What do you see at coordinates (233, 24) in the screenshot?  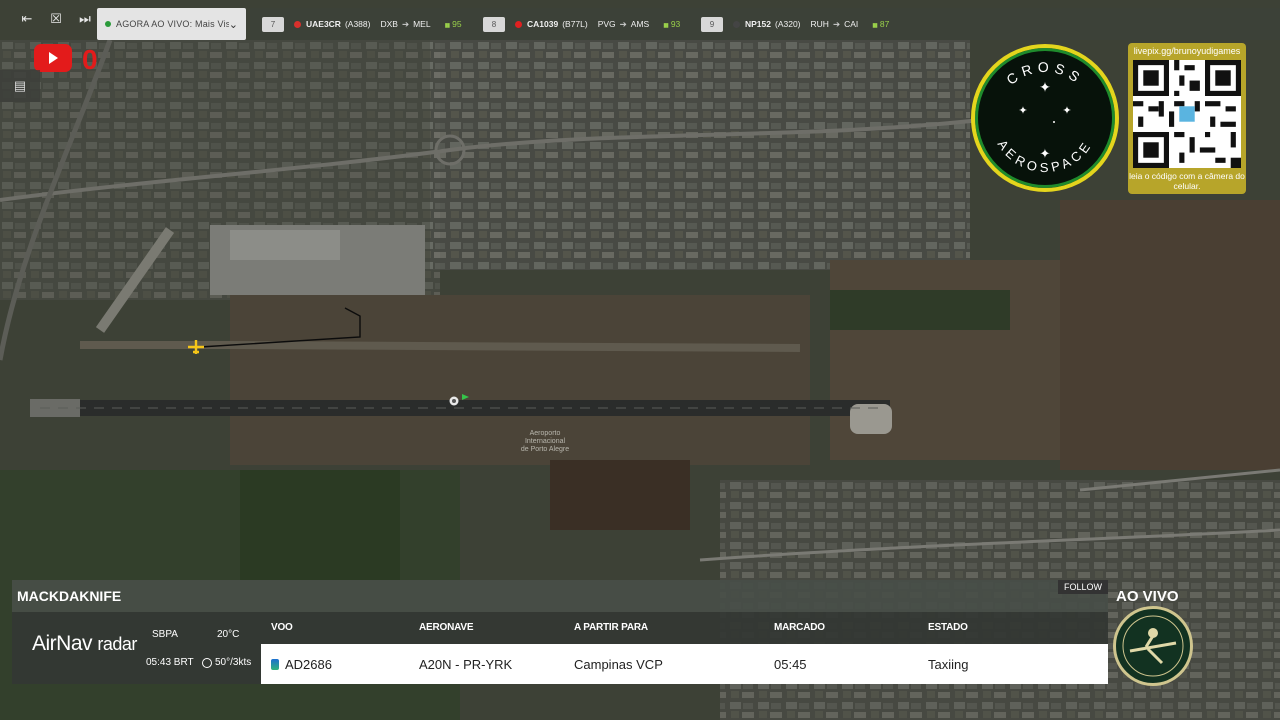 I see `chevron-down-icon: ⌄` at bounding box center [233, 24].